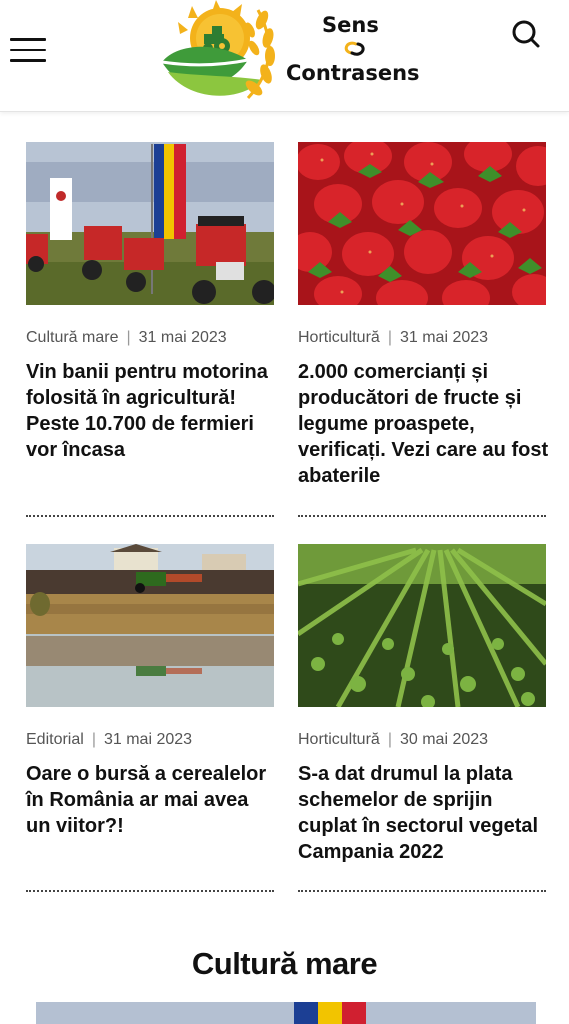  Describe the element at coordinates (353, 73) in the screenshot. I see `logo-text-contrasens: Contrasens` at that location.